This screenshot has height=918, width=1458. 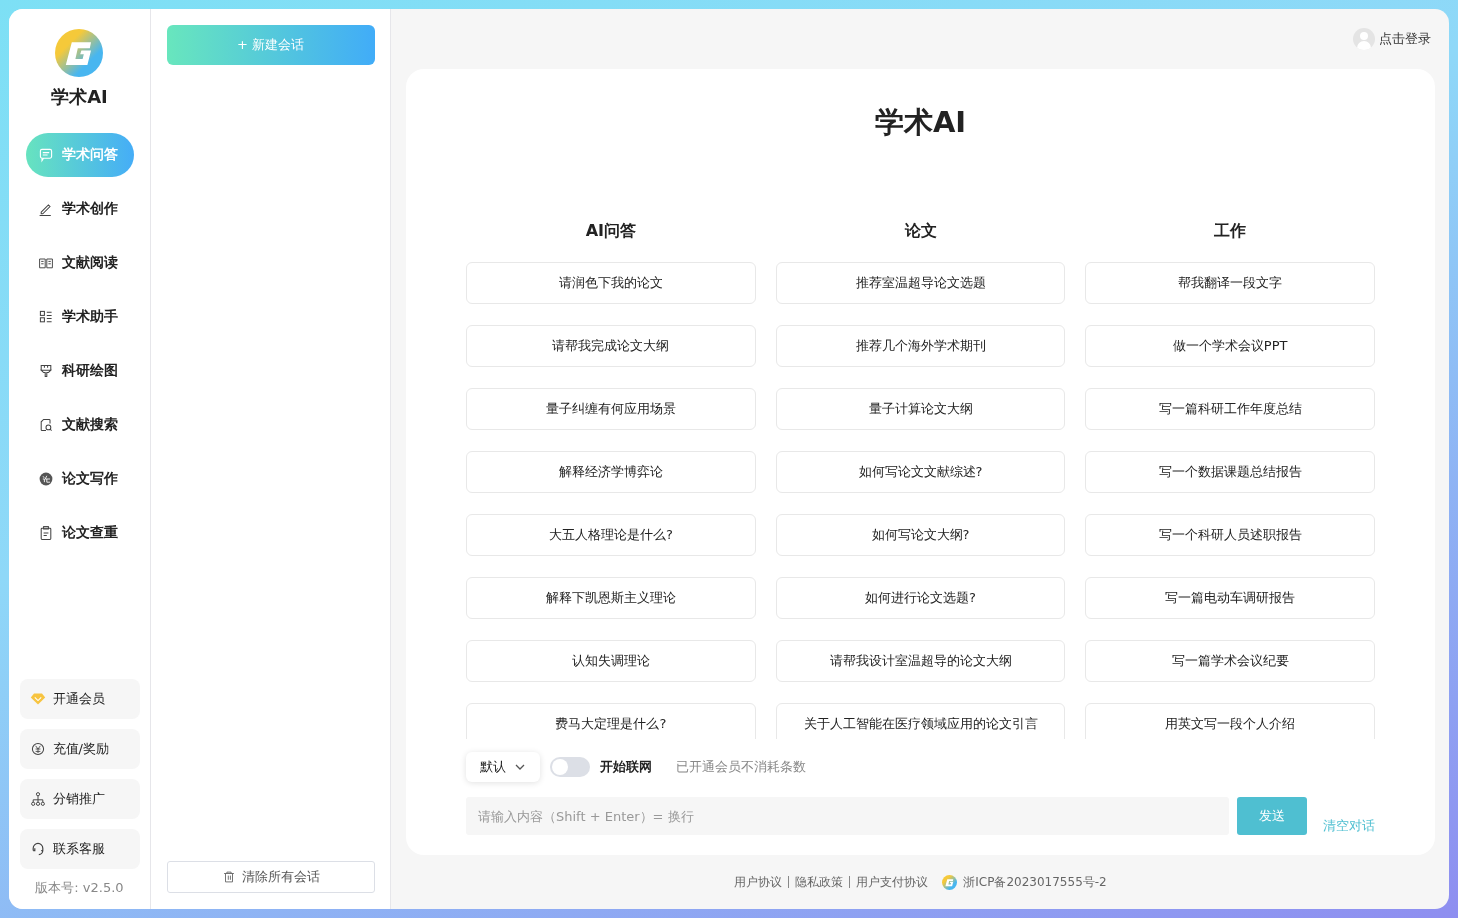 I want to click on nav-item: 文献阅读, so click(x=79, y=263).